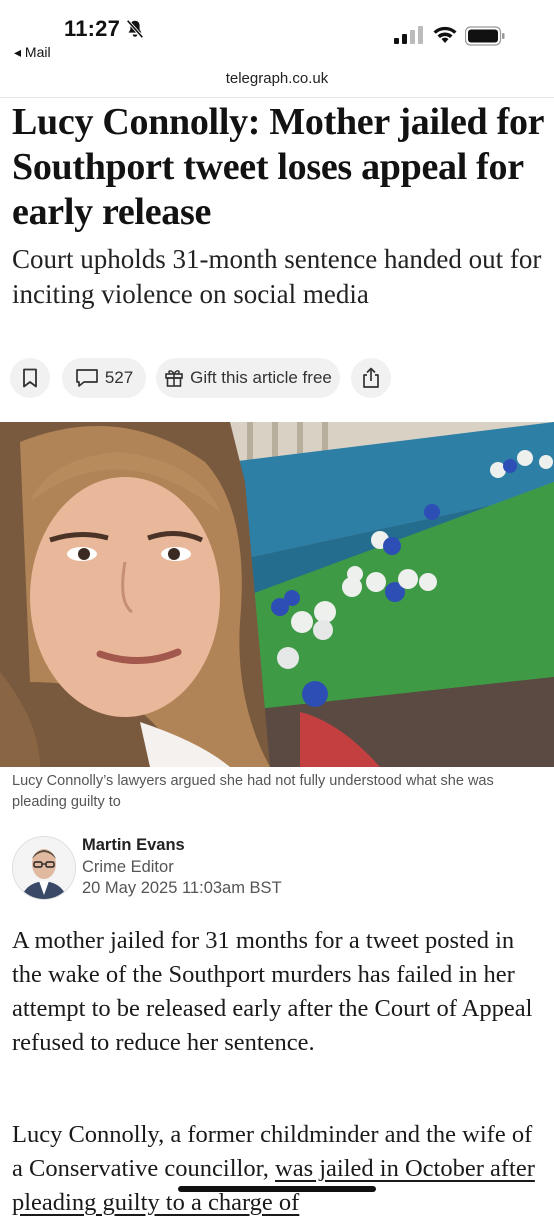  I want to click on author-photo, so click(44, 868).